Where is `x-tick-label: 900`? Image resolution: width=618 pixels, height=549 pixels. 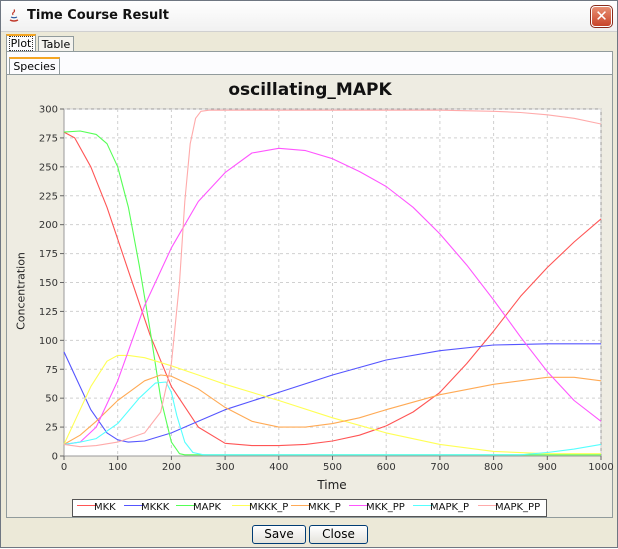
x-tick-label: 900 is located at coordinates (547, 467).